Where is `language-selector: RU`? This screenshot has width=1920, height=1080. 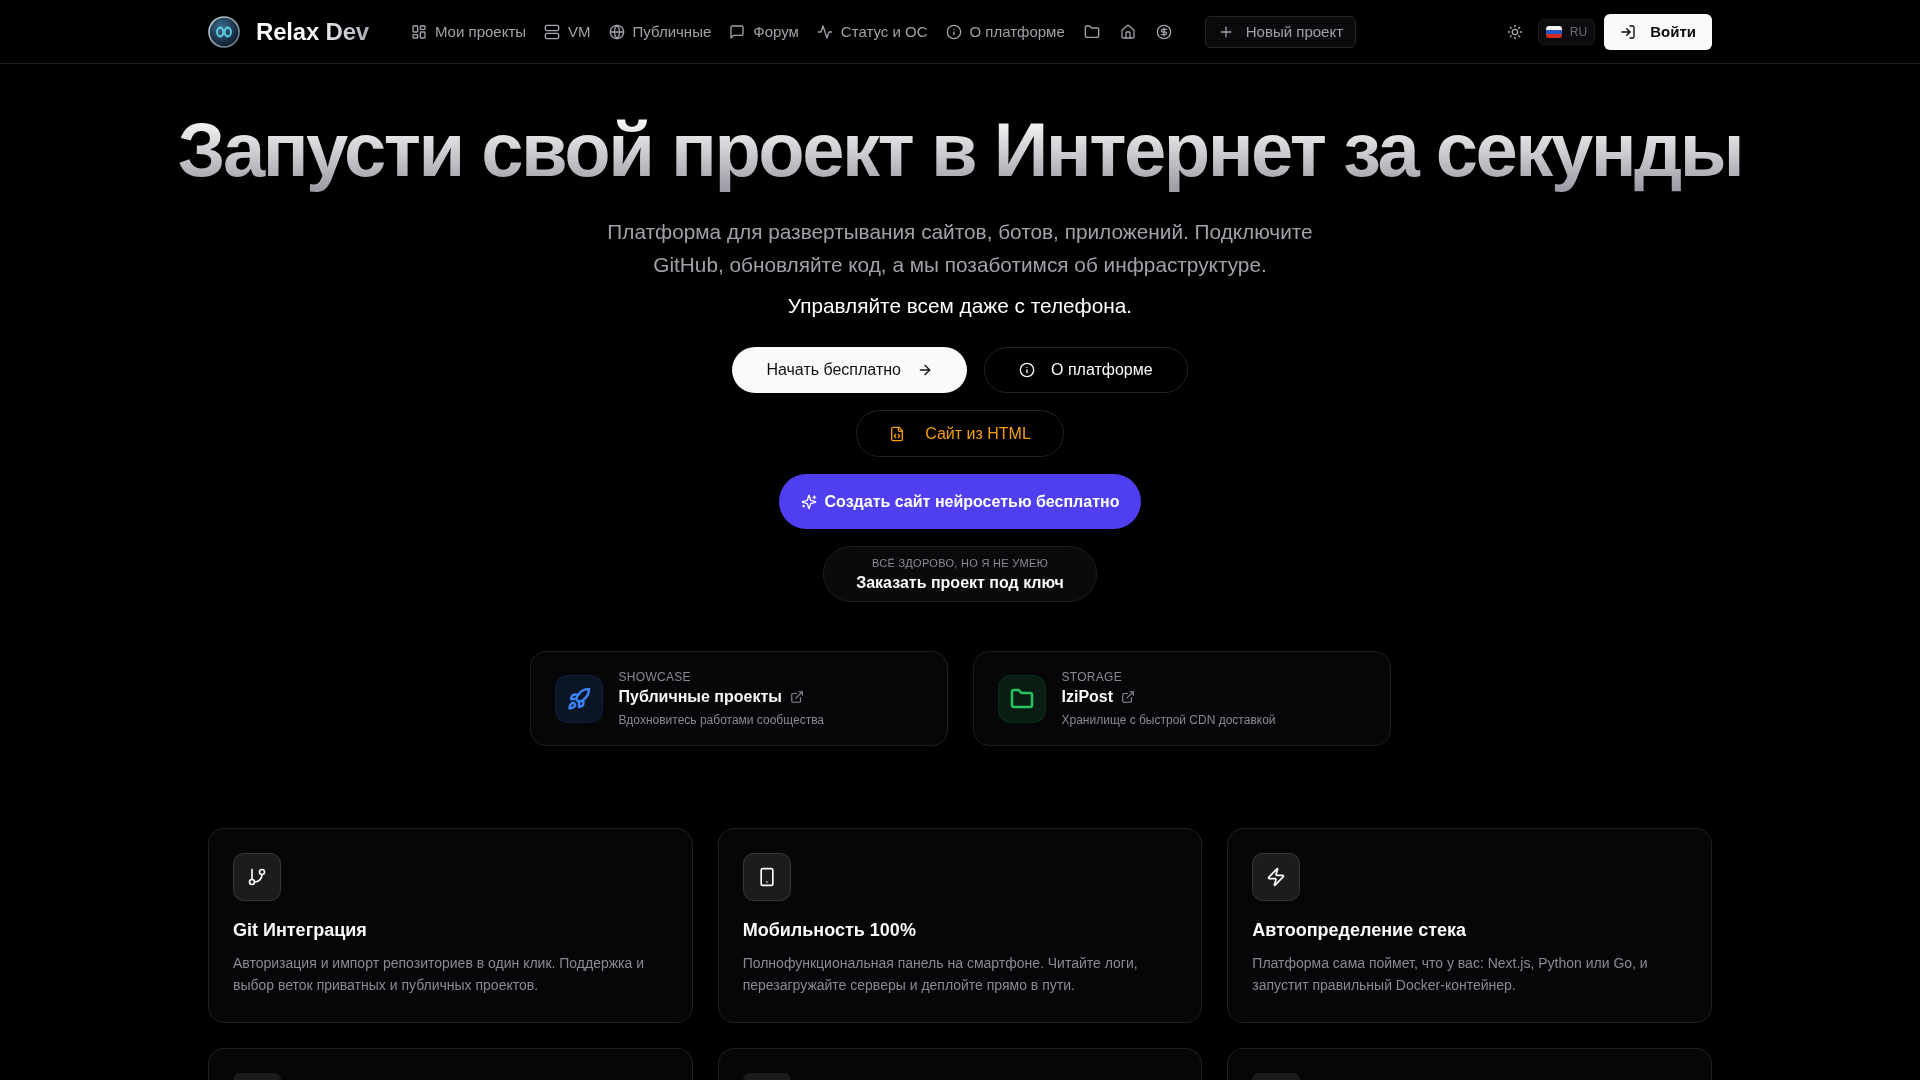
language-selector: RU is located at coordinates (1566, 31).